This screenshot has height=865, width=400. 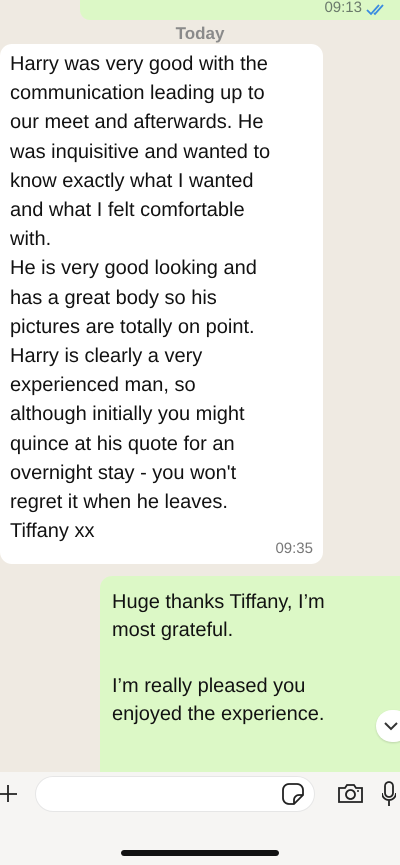 What do you see at coordinates (218, 659) in the screenshot?
I see `message-text: Huge thanks Tiffany, I’m most grateful. I’m really pleased you enjoyed the experience.` at bounding box center [218, 659].